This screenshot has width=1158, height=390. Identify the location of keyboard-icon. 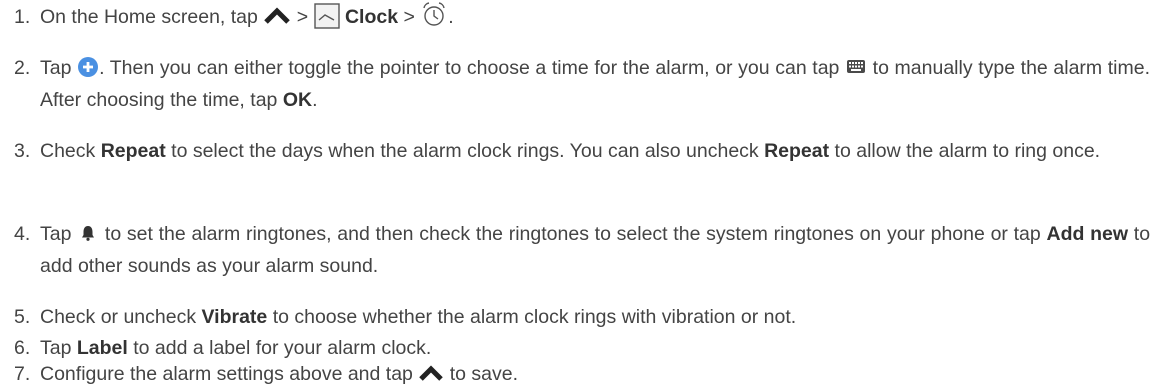
(856, 67).